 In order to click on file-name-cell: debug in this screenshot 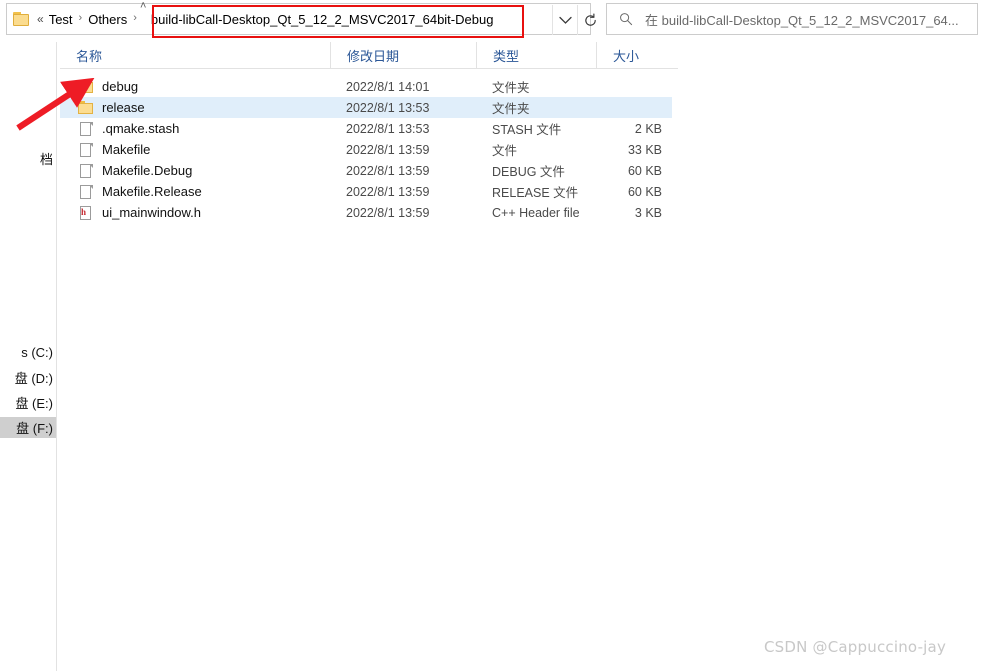, I will do `click(195, 87)`.